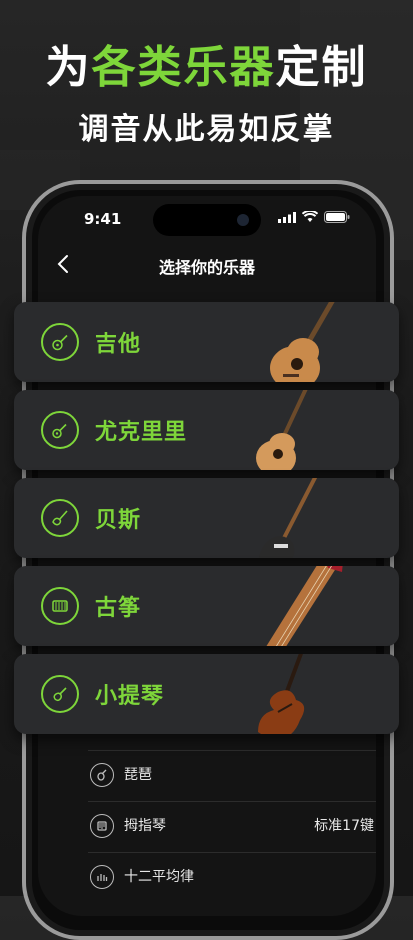  I want to click on status-time: 9:41, so click(103, 219).